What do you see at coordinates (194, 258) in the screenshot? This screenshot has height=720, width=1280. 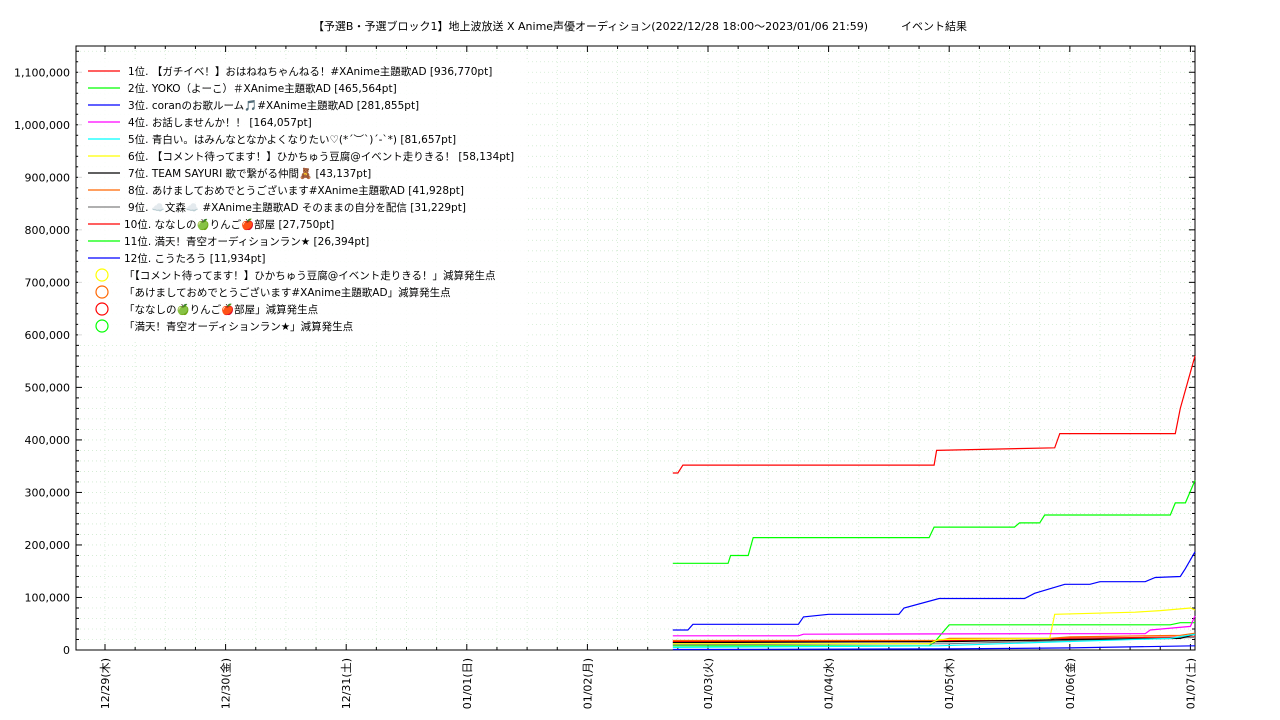 I see `legend-label-12: 12位. こうたろう [11,934pt]` at bounding box center [194, 258].